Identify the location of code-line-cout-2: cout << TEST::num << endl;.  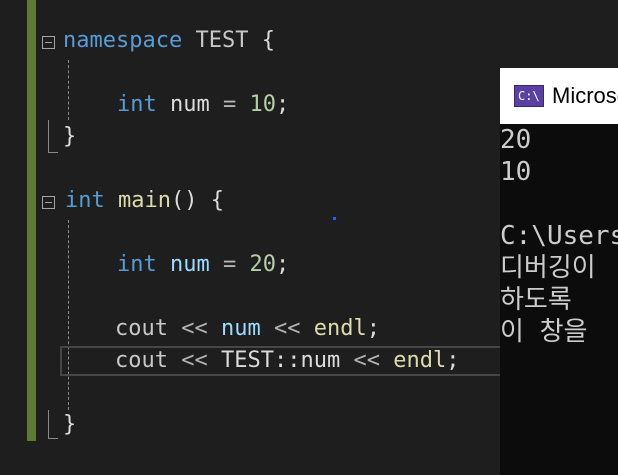
(287, 361).